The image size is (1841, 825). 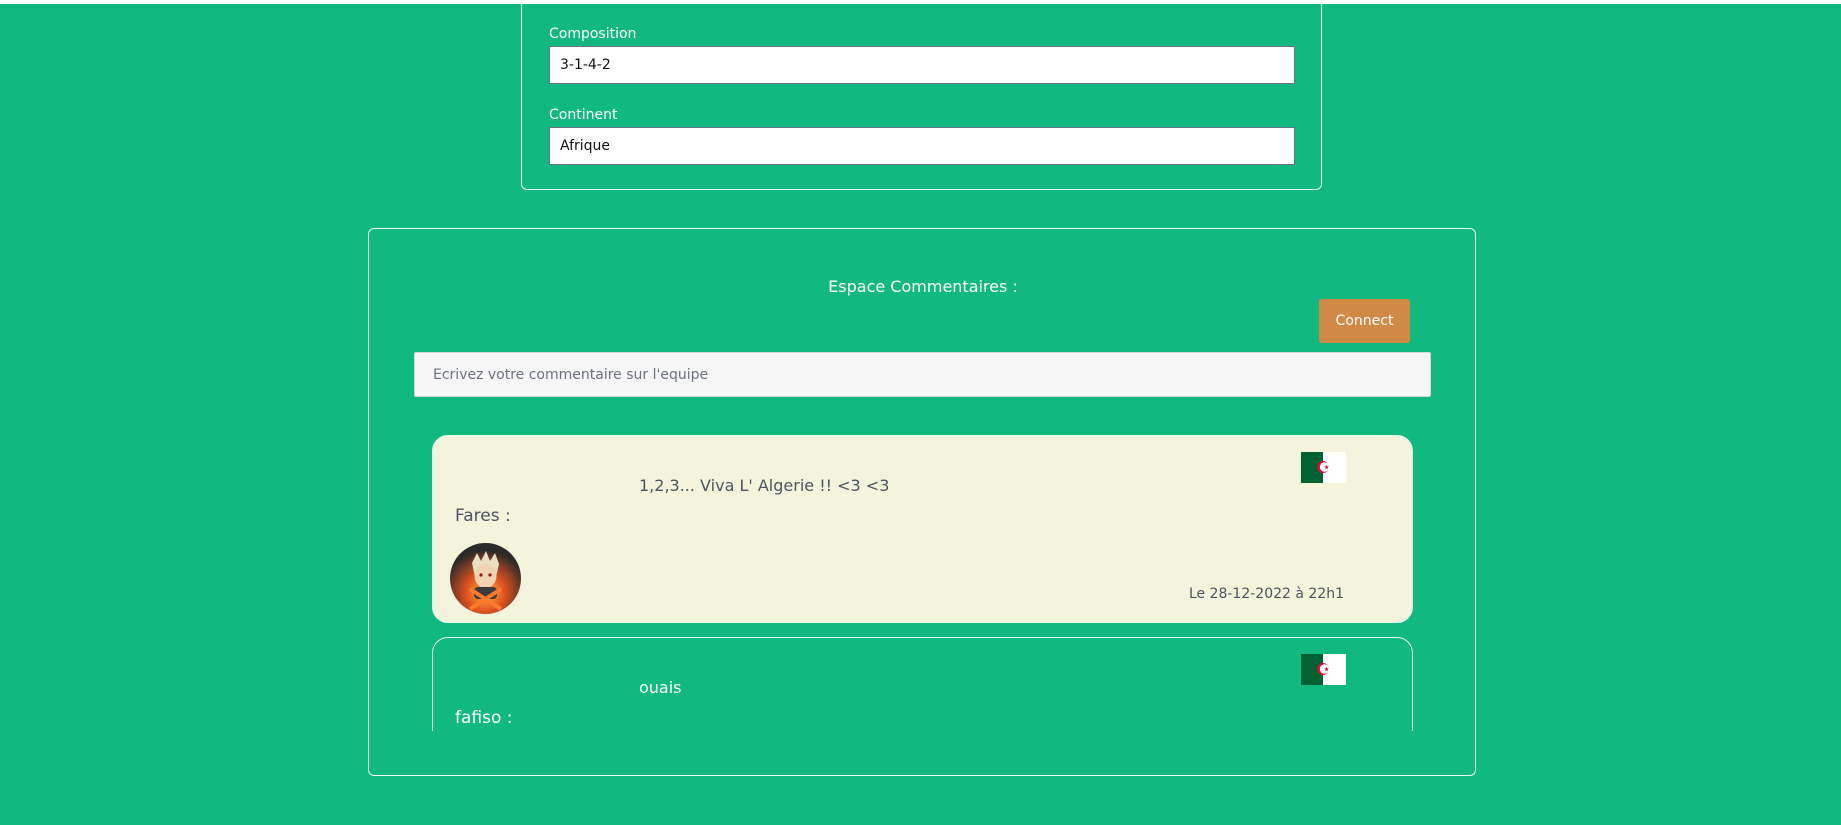 I want to click on comment-item: ouais fafiso :, so click(x=922, y=684).